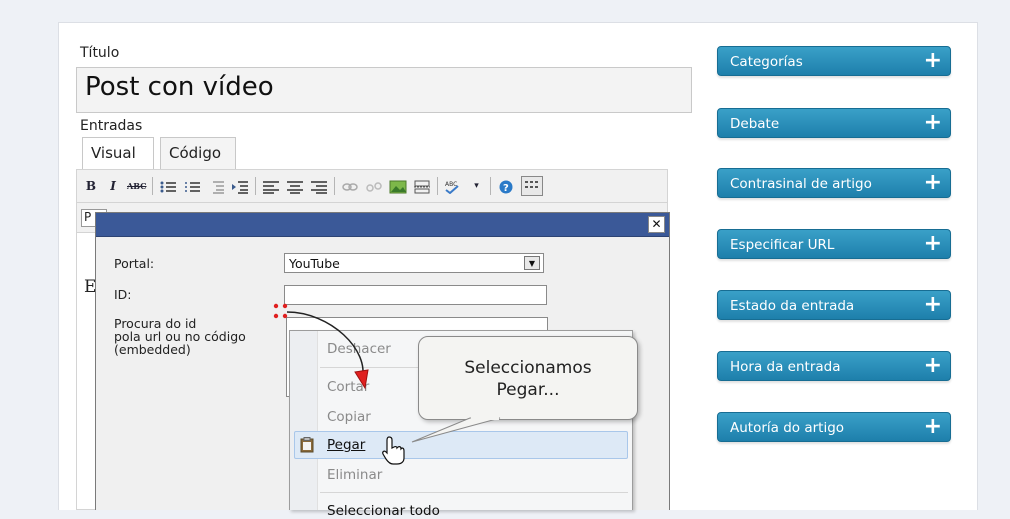  What do you see at coordinates (834, 123) in the screenshot?
I see `sidebar-item-debate: Debate +` at bounding box center [834, 123].